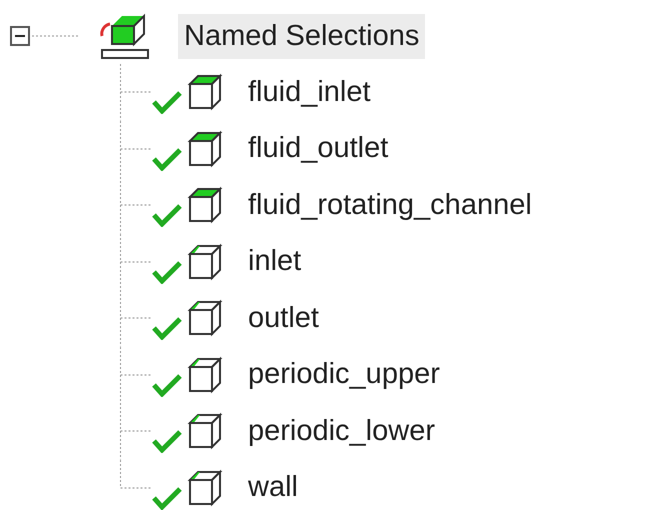 Image resolution: width=648 pixels, height=510 pixels. What do you see at coordinates (344, 375) in the screenshot?
I see `tree-item: periodic_upper` at bounding box center [344, 375].